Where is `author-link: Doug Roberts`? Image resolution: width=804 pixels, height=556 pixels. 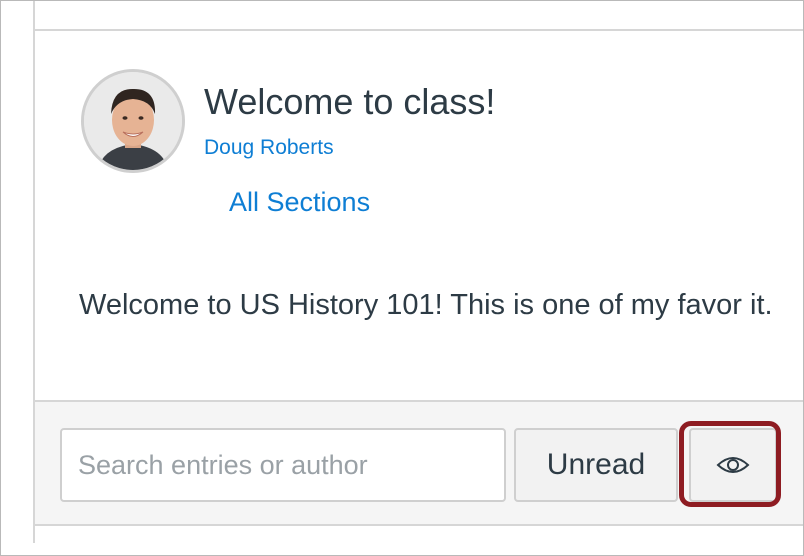
author-link: Doug Roberts is located at coordinates (269, 148).